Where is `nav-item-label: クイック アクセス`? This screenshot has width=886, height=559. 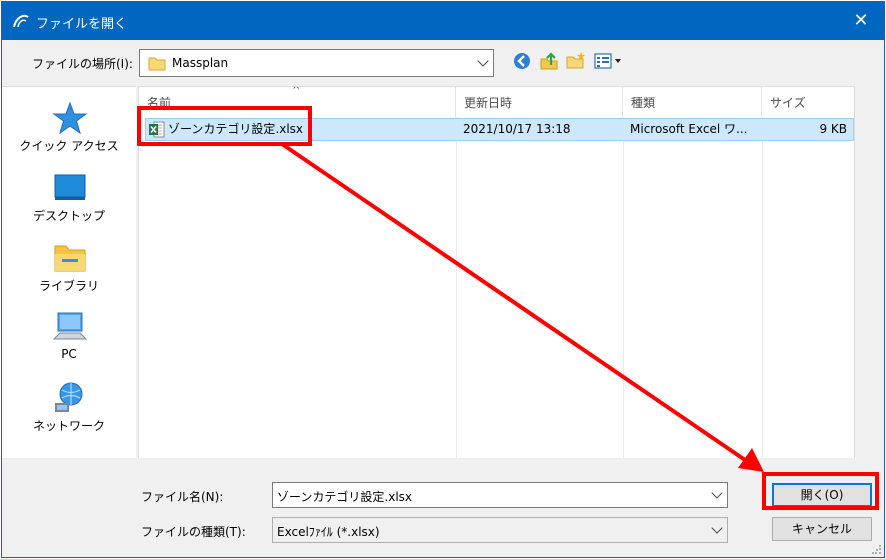
nav-item-label: クイック アクセス is located at coordinates (69, 146).